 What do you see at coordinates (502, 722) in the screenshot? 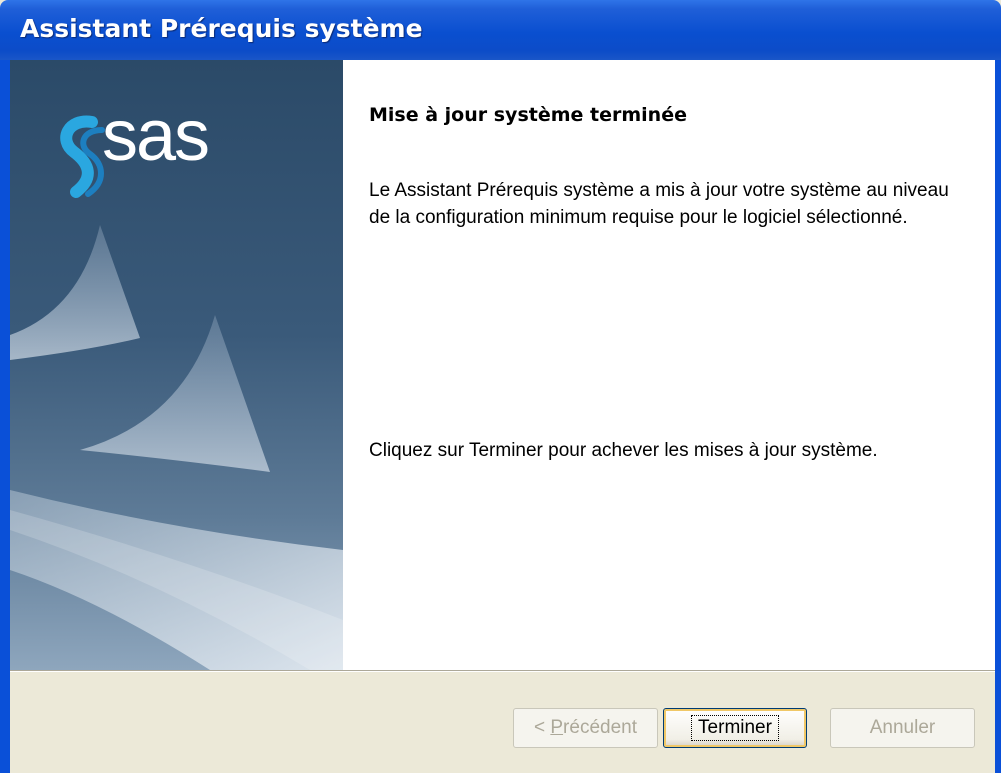
I see `button-bar: < Précédent Terminer Annuler` at bounding box center [502, 722].